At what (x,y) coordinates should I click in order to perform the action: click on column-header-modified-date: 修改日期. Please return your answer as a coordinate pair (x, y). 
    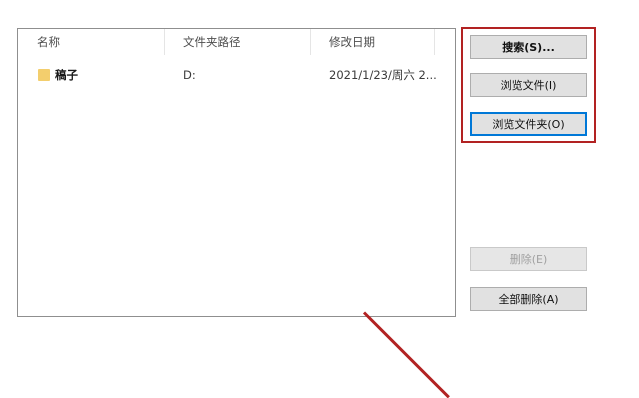
    Looking at the image, I should click on (372, 42).